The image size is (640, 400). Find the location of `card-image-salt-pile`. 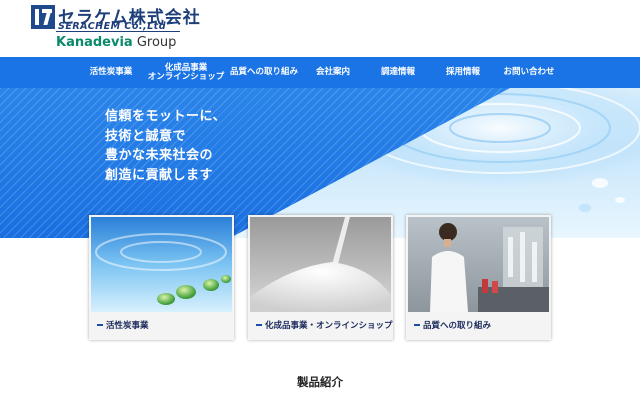

card-image-salt-pile is located at coordinates (320, 264).